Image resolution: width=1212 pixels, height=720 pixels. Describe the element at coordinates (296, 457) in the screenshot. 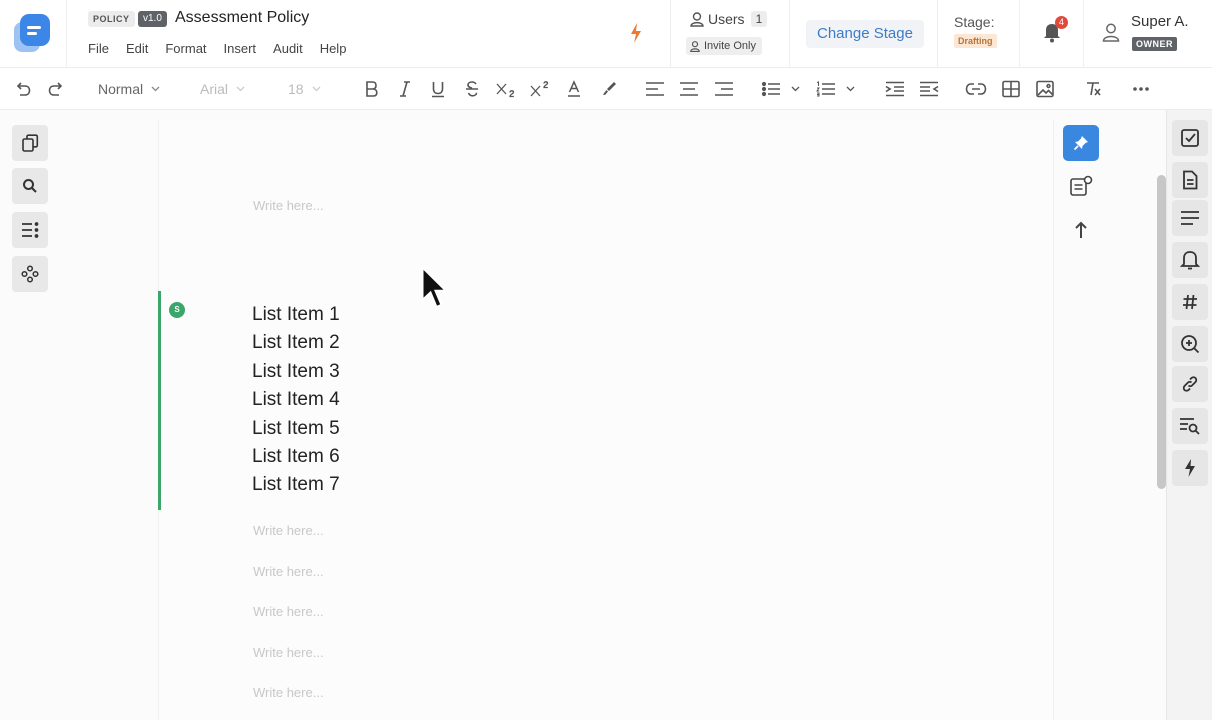

I see `list-item: List Item 6` at that location.